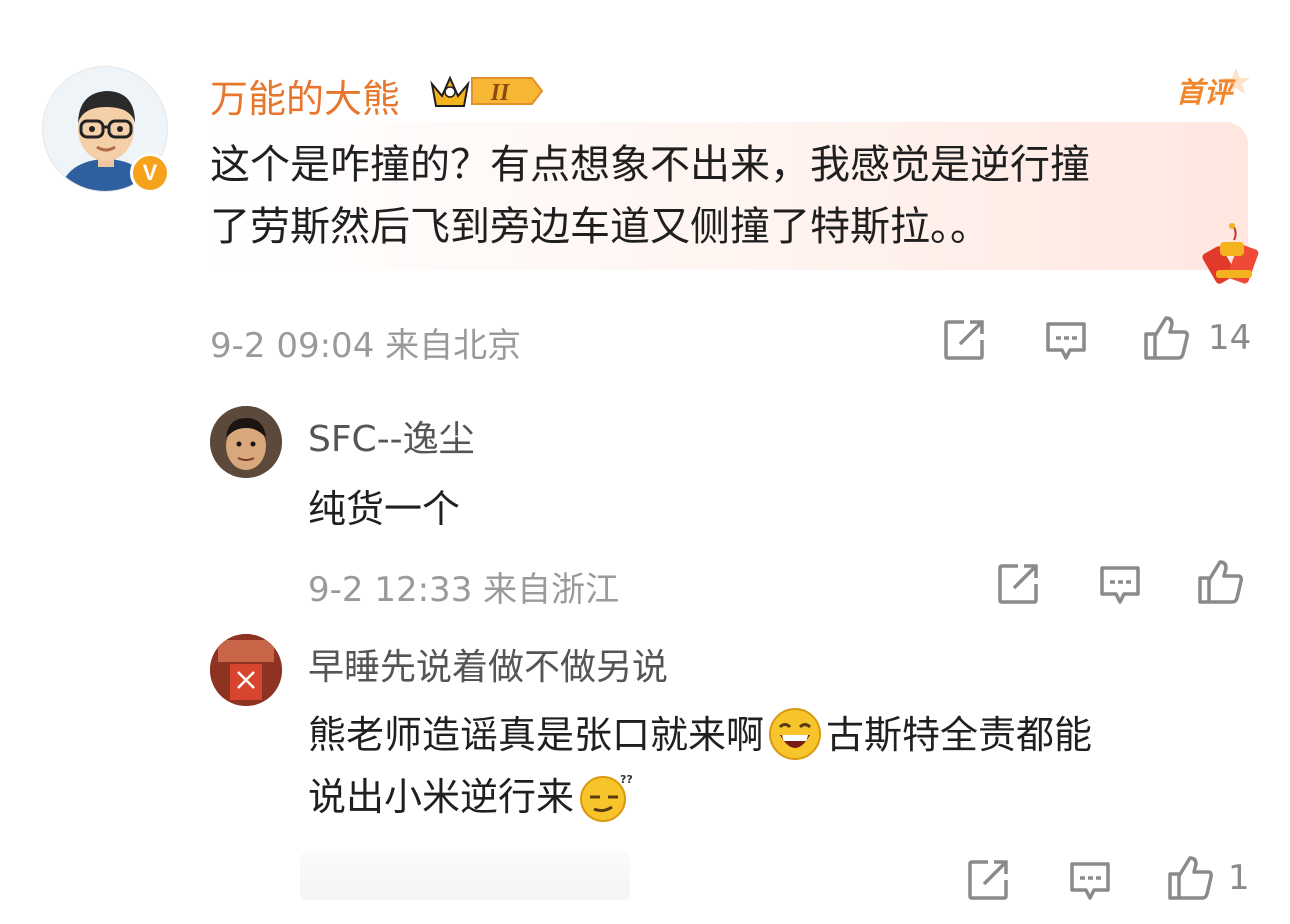 This screenshot has width=1290, height=924. Describe the element at coordinates (384, 509) in the screenshot. I see `reply-1-text: 纯货一个` at that location.